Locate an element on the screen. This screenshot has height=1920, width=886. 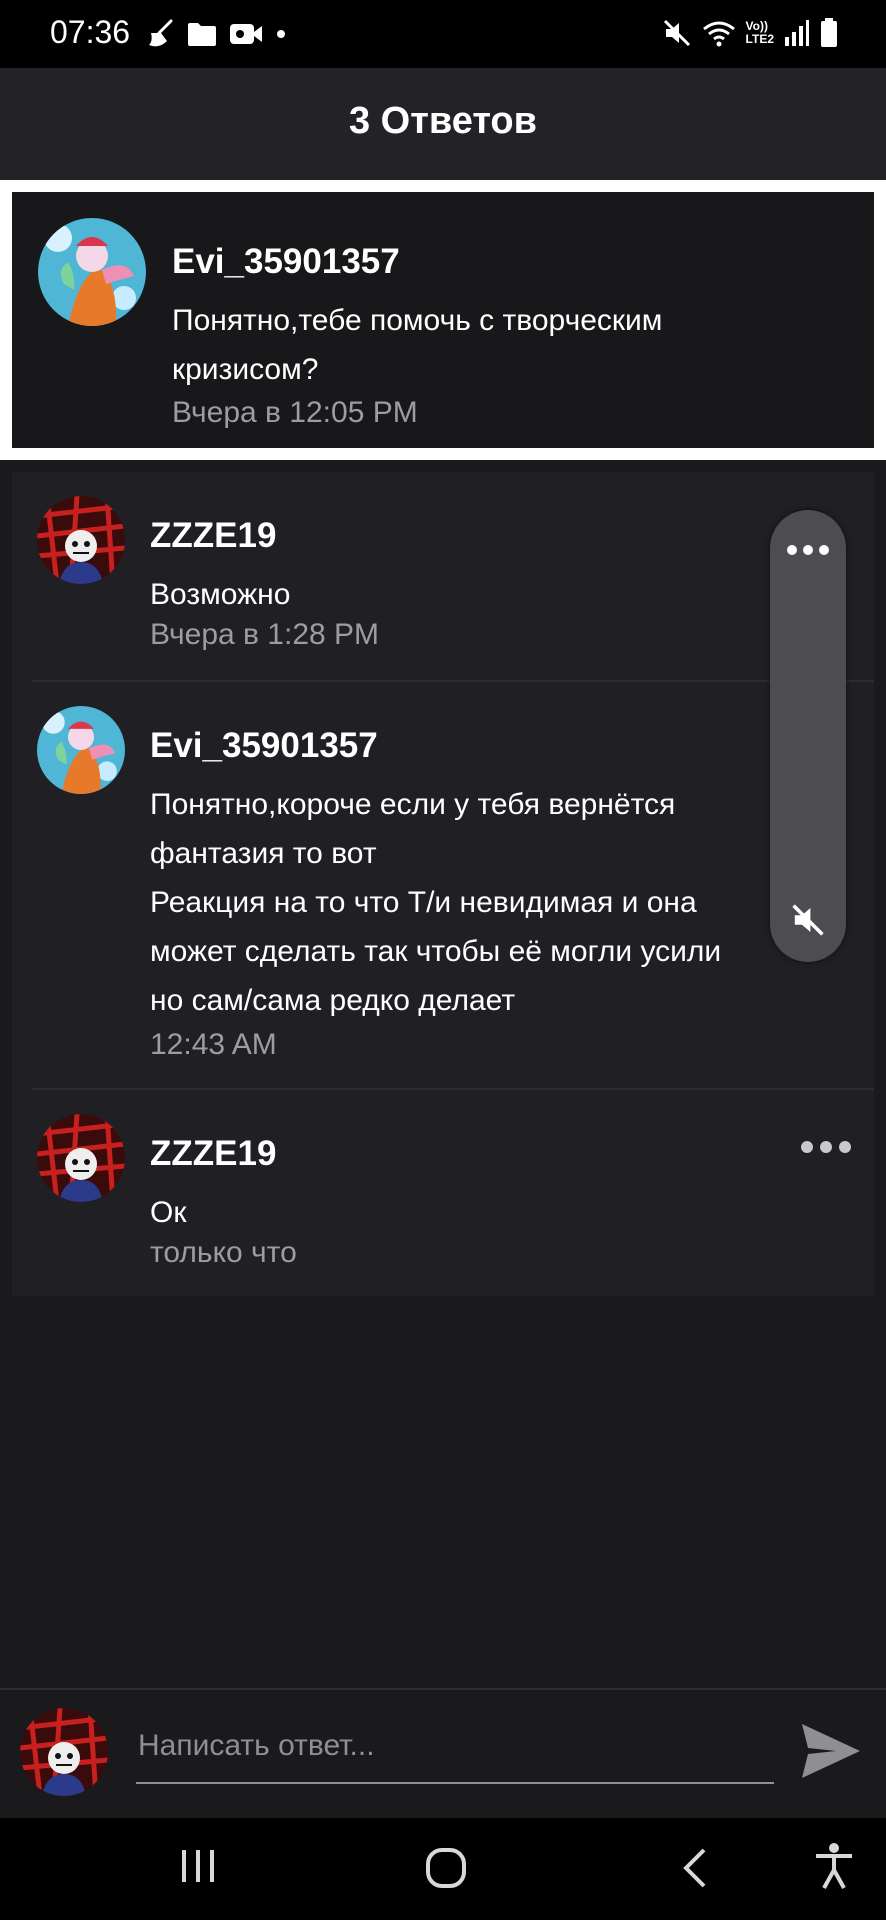
reply-timestamp: 12:43 AM is located at coordinates (213, 1044).